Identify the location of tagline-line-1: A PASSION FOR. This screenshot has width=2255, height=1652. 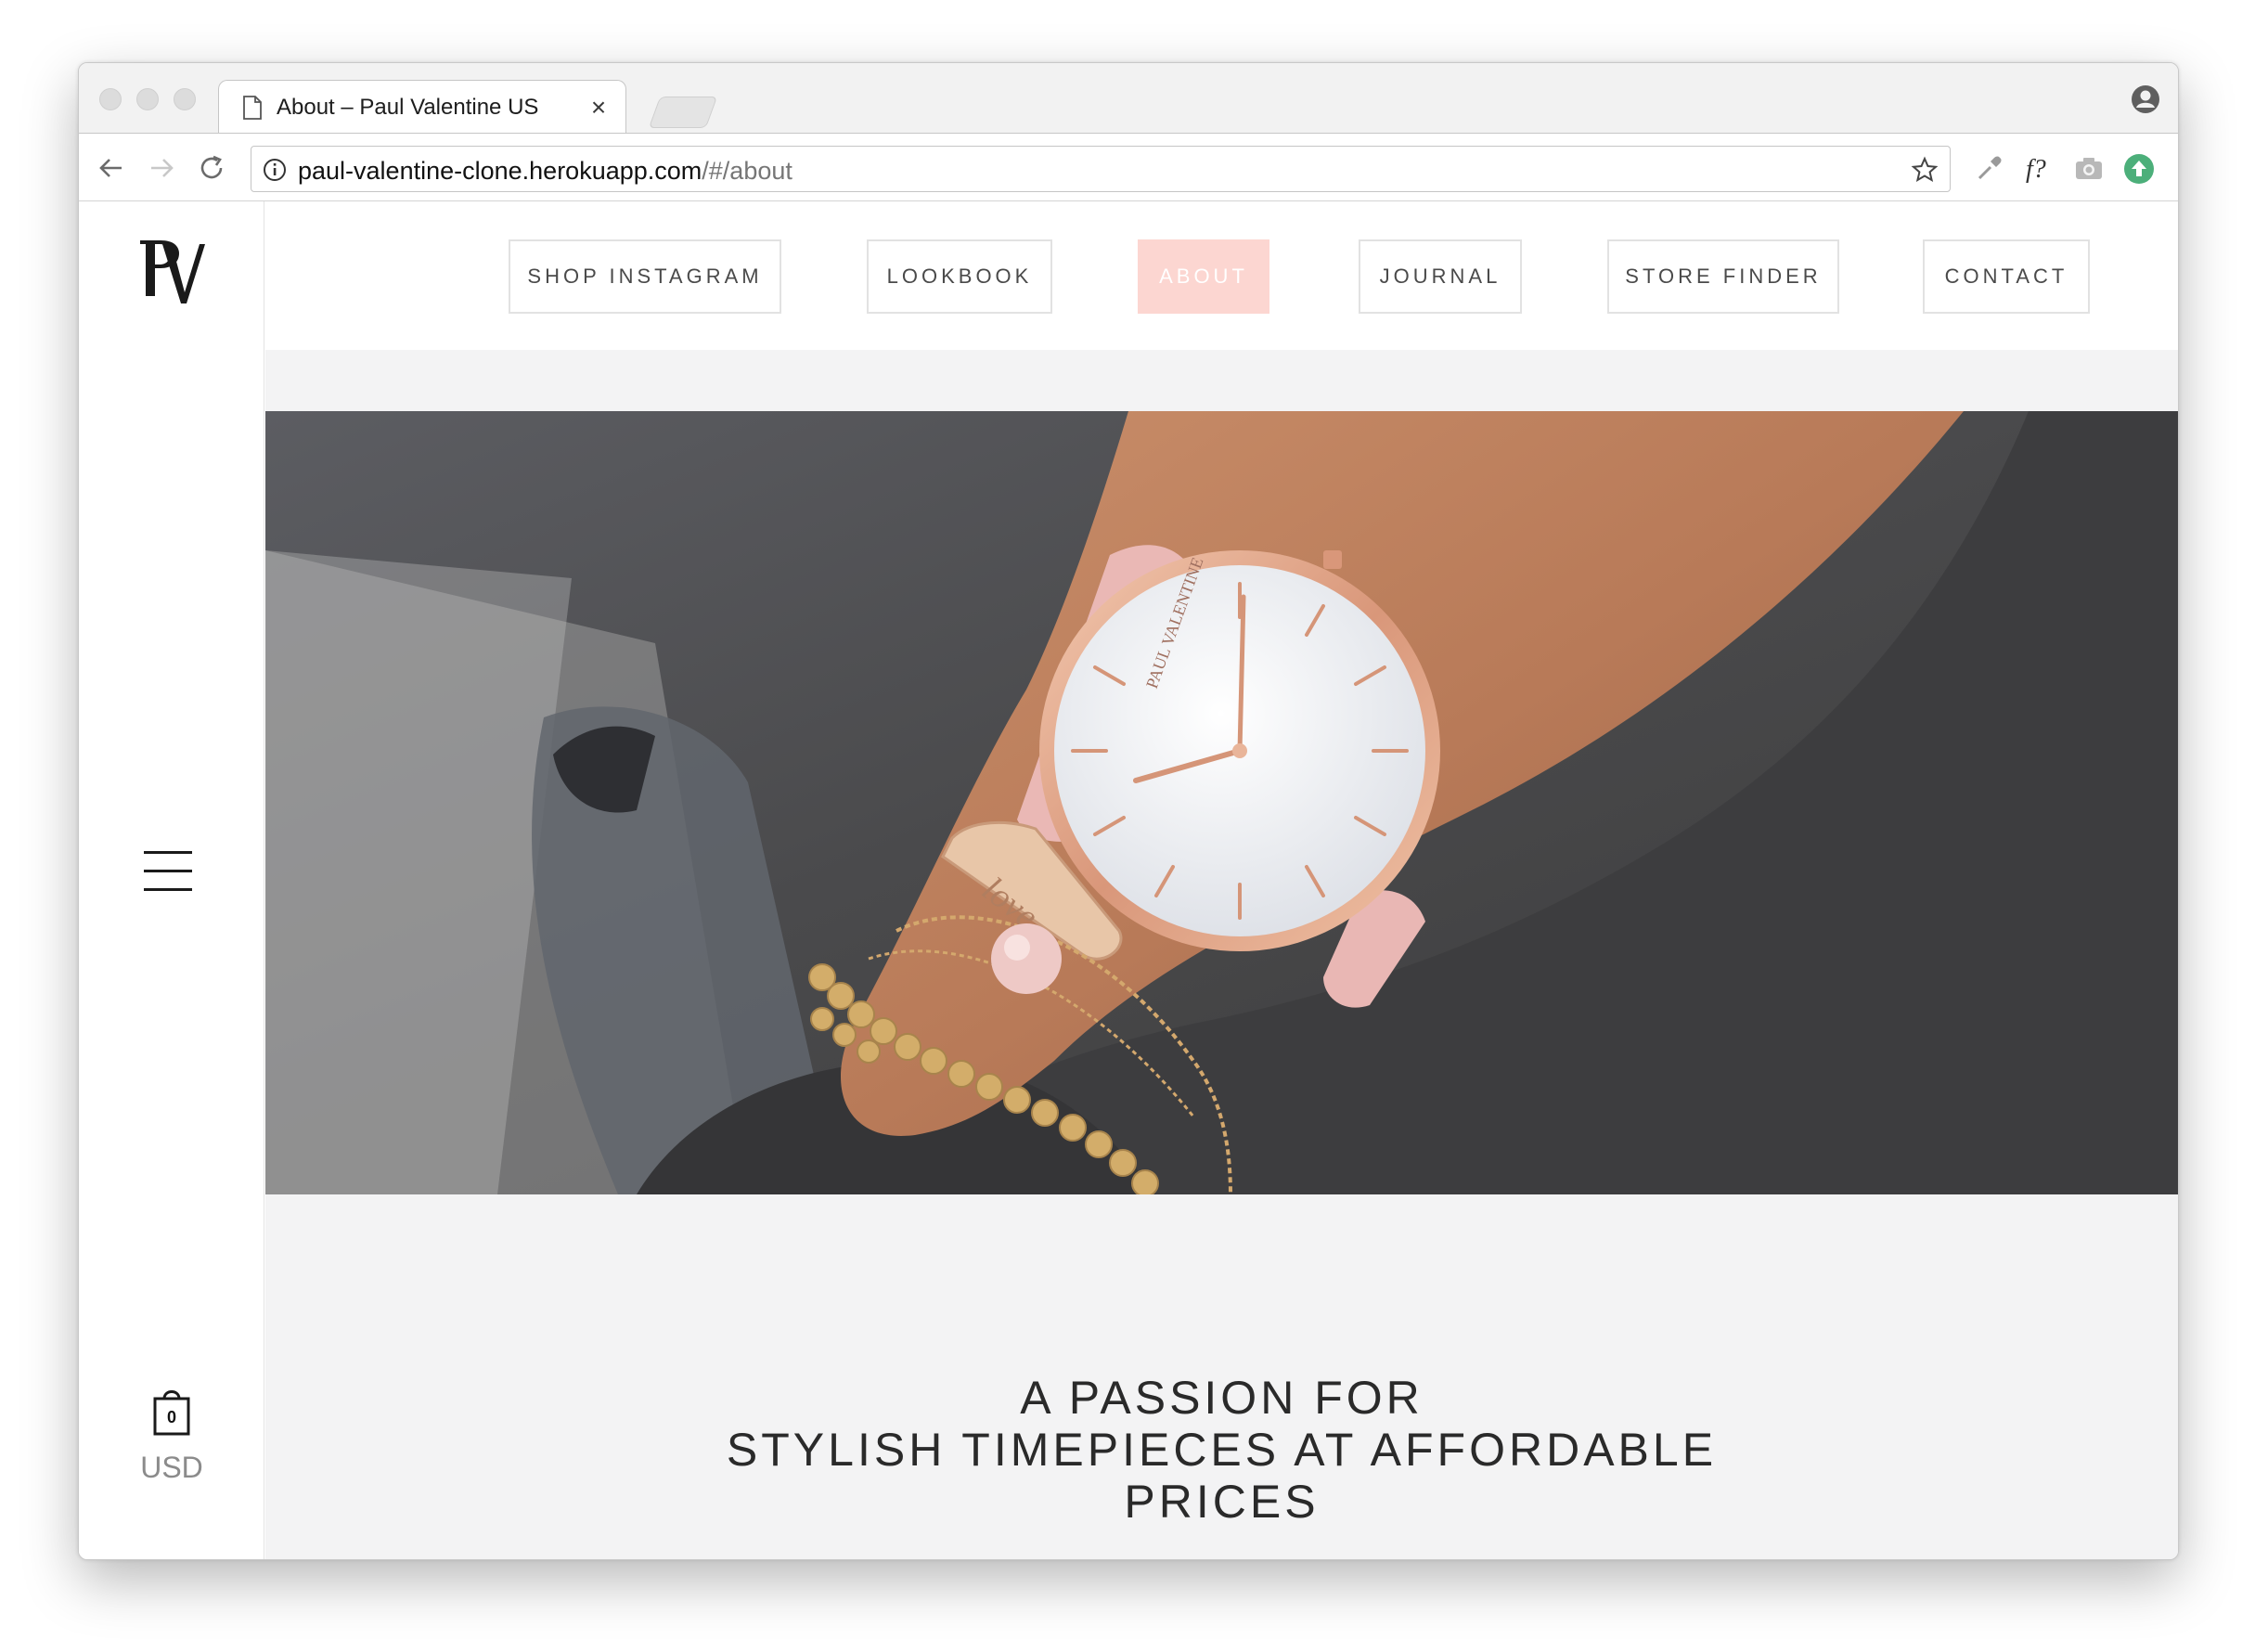
(1222, 1398).